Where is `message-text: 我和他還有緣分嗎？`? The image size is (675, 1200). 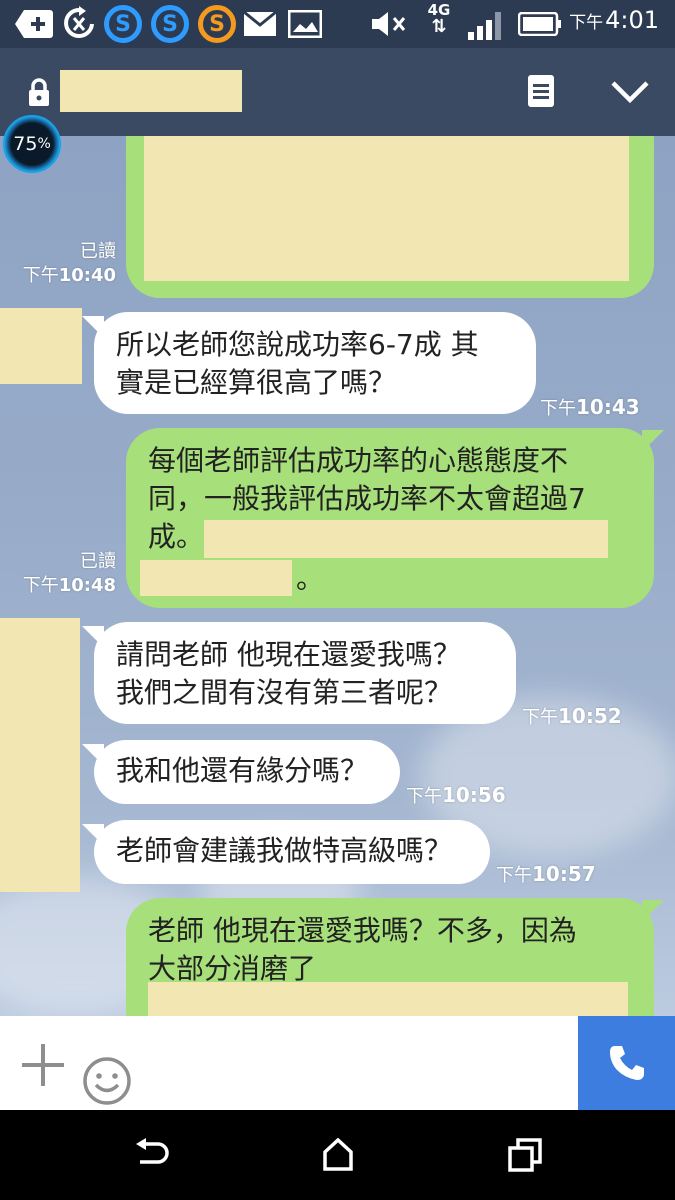
message-text: 我和他還有緣分嗎？ is located at coordinates (242, 770).